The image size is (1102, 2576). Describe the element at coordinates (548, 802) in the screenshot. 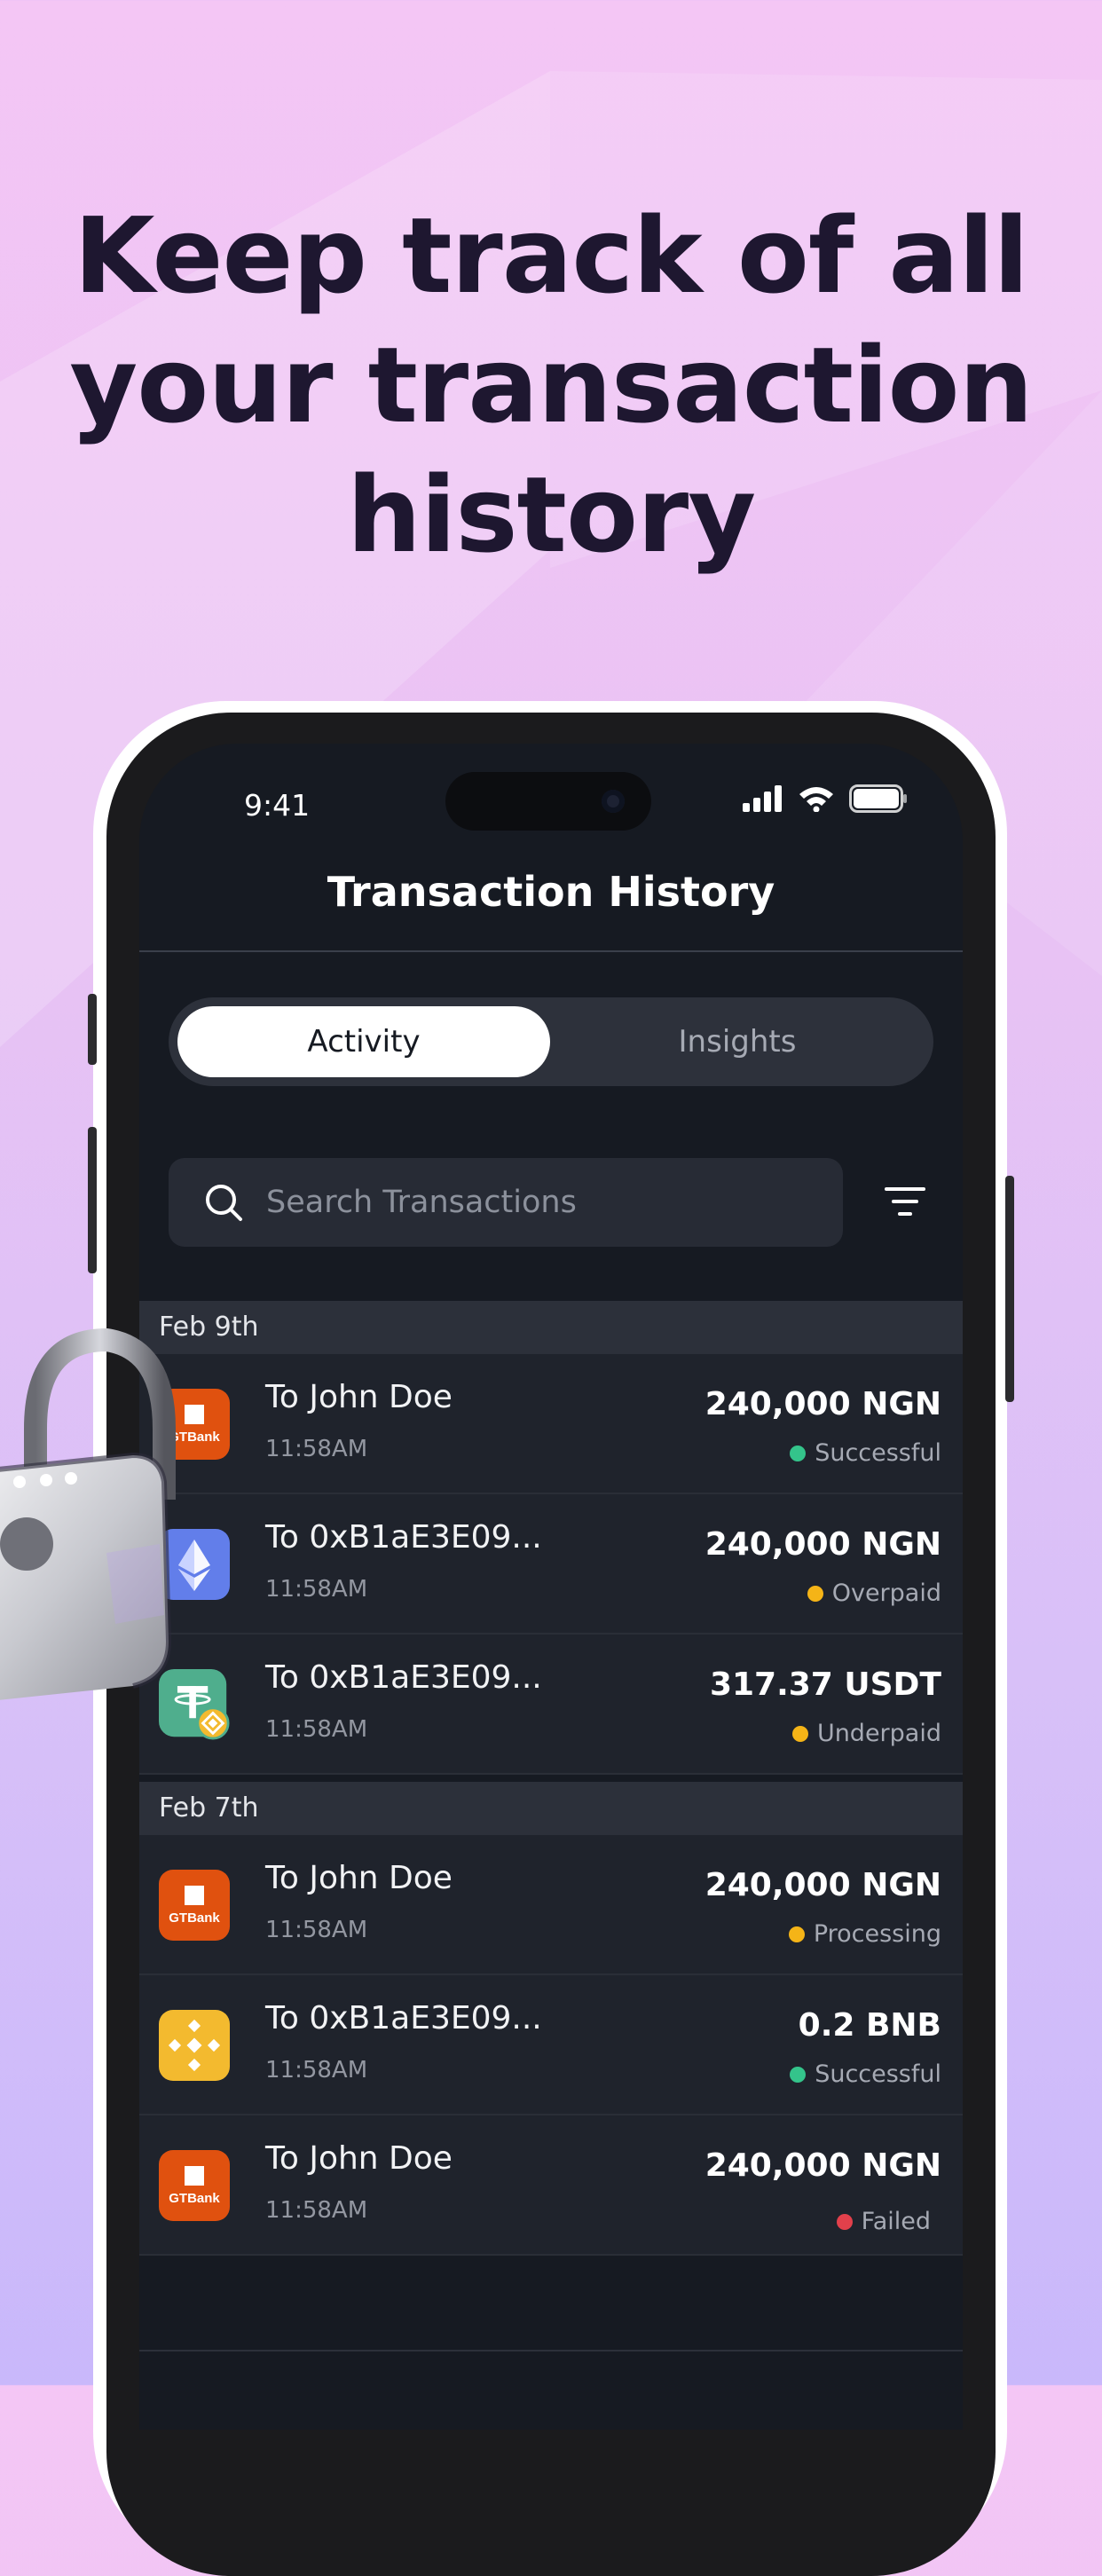

I see `dynamic-island` at that location.